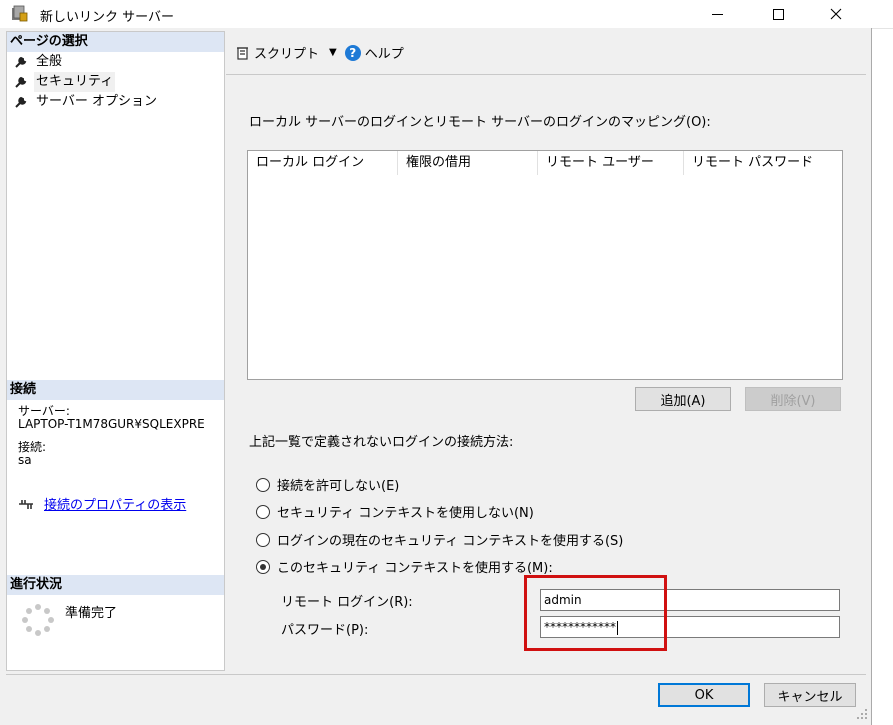  Describe the element at coordinates (115, 585) in the screenshot. I see `progress-header: 進行状況` at that location.